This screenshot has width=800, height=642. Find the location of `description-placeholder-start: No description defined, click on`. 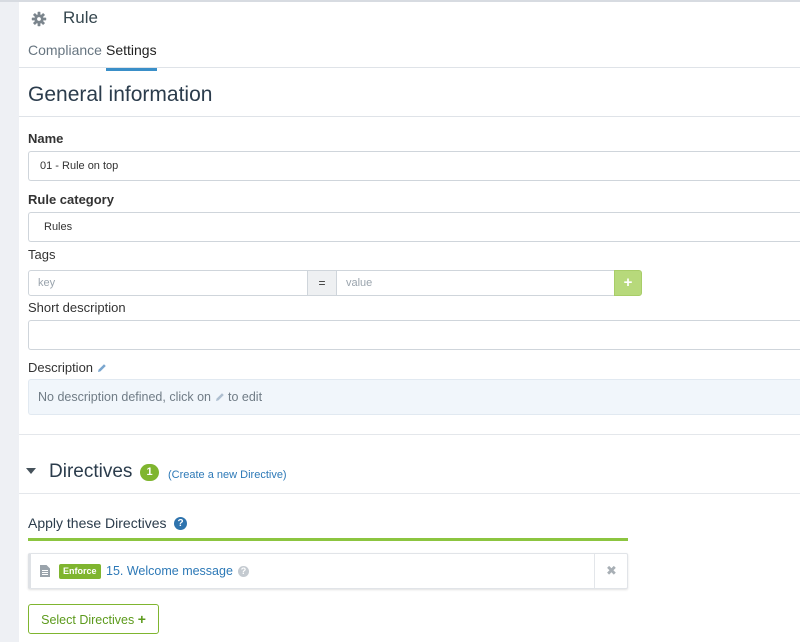

description-placeholder-start: No description defined, click on is located at coordinates (125, 397).